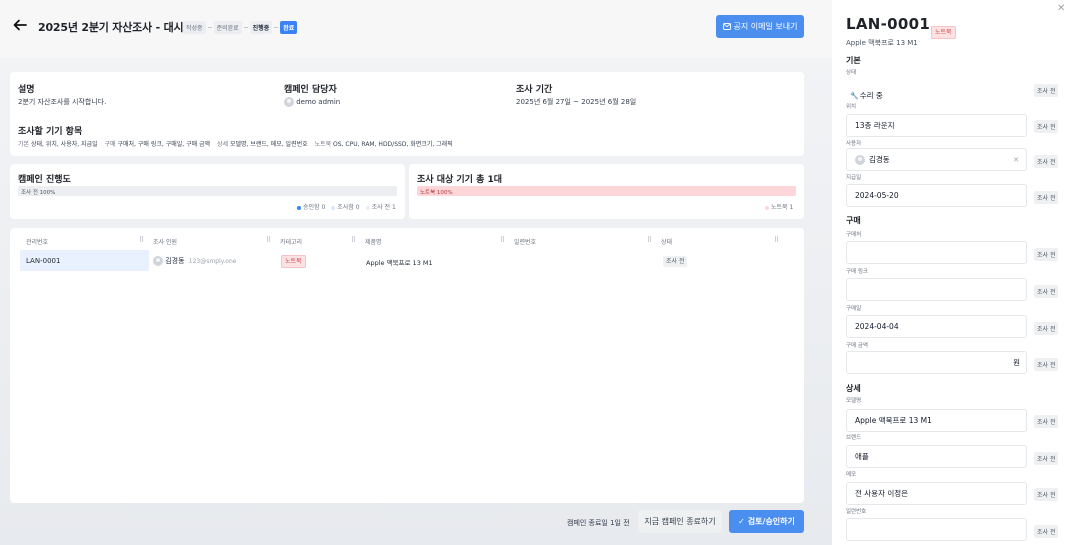 The height and width of the screenshot is (545, 1072). I want to click on target-bar-track, so click(606, 191).